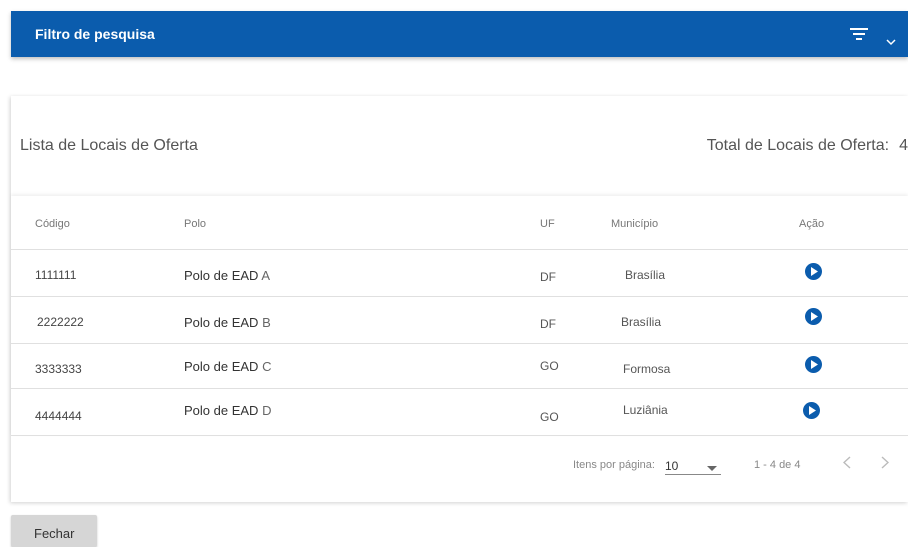  What do you see at coordinates (459, 412) in the screenshot?
I see `table-row: 4444444 Polo de EAD D GO Luziânia` at bounding box center [459, 412].